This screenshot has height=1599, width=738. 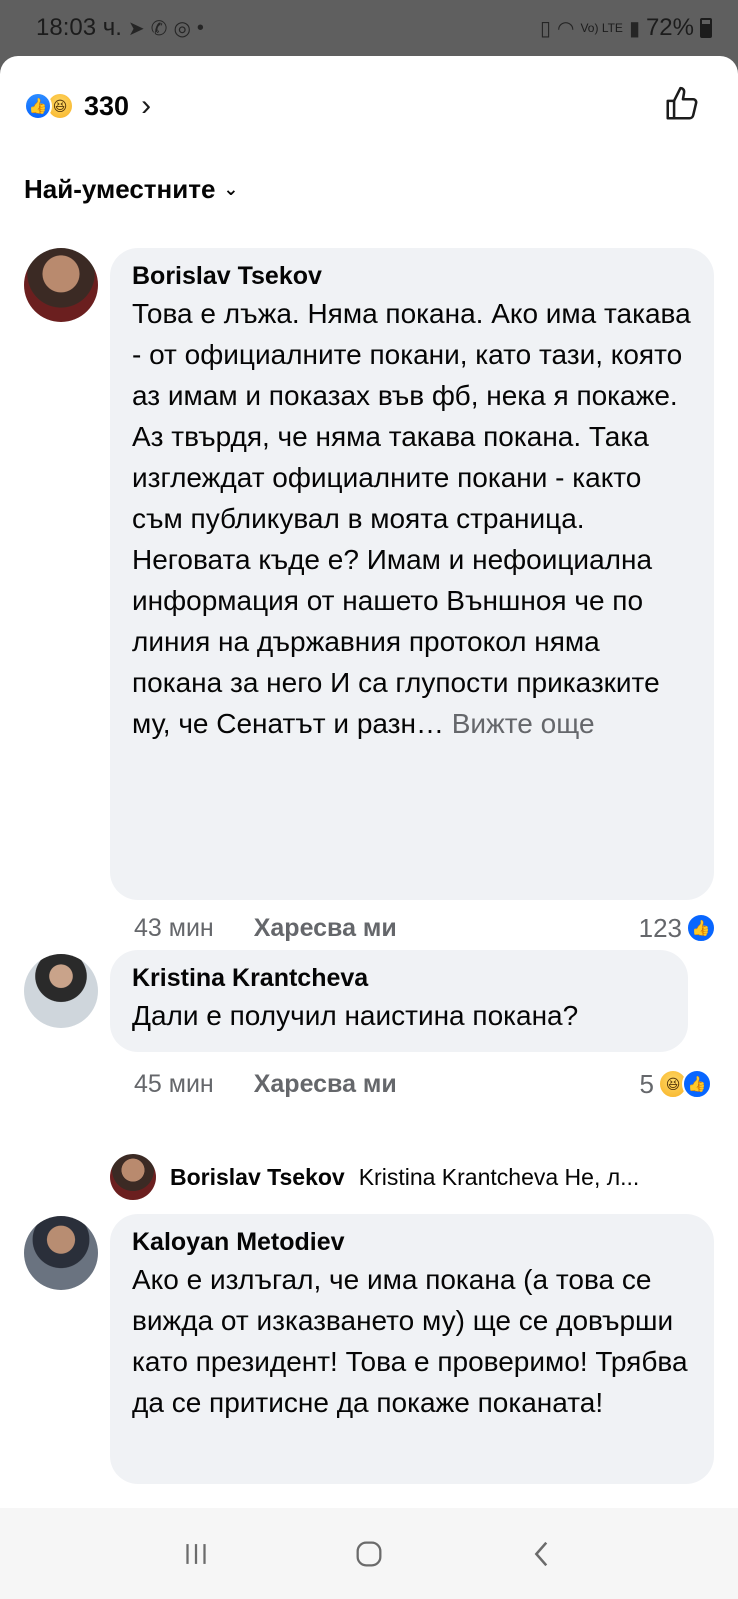 I want to click on app-icon: ◎, so click(x=182, y=28).